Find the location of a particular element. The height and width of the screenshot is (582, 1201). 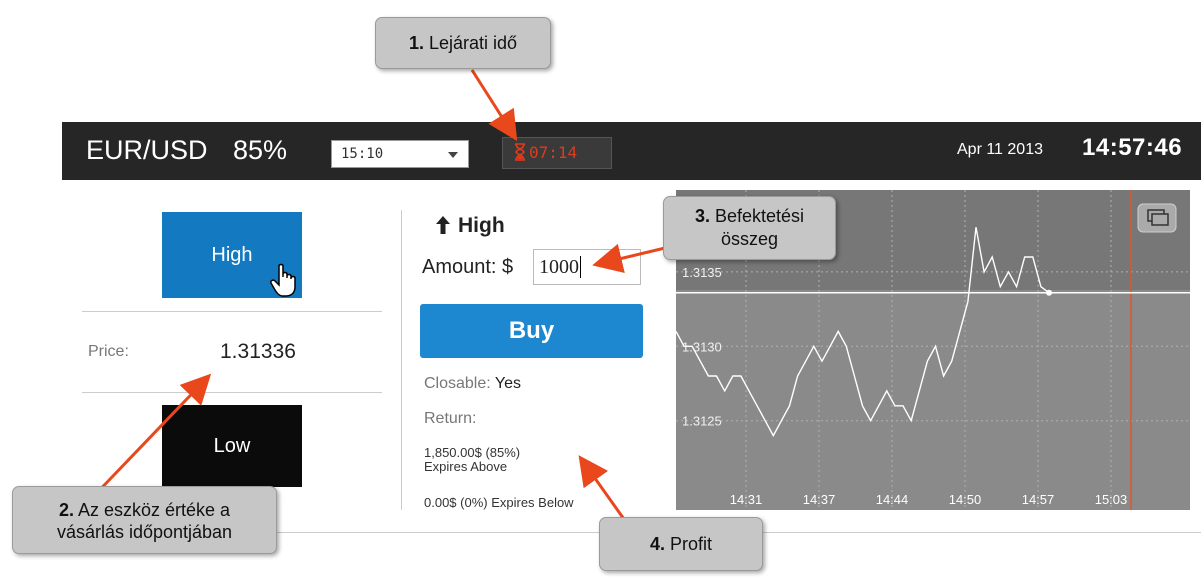

callout-number: 1. is located at coordinates (416, 43).